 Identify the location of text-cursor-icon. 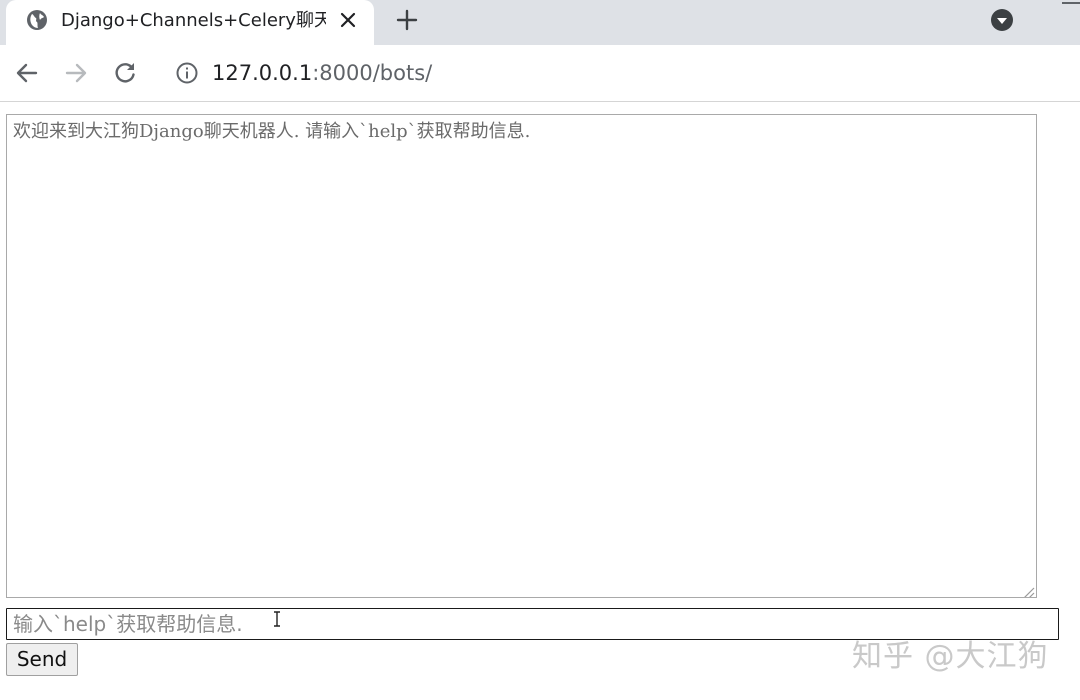
(277, 619).